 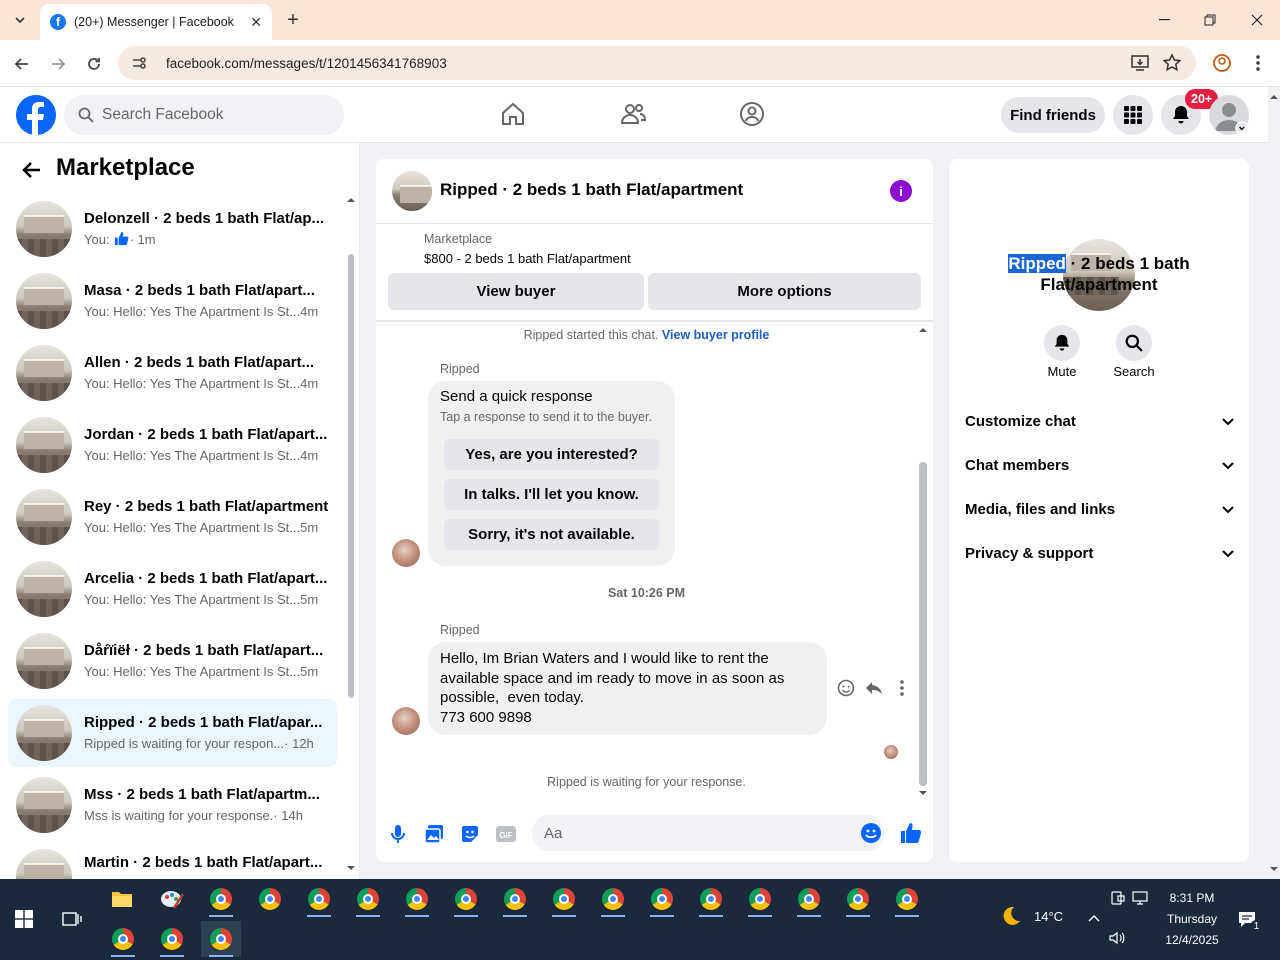 What do you see at coordinates (434, 834) in the screenshot?
I see `photo-gallery-icon` at bounding box center [434, 834].